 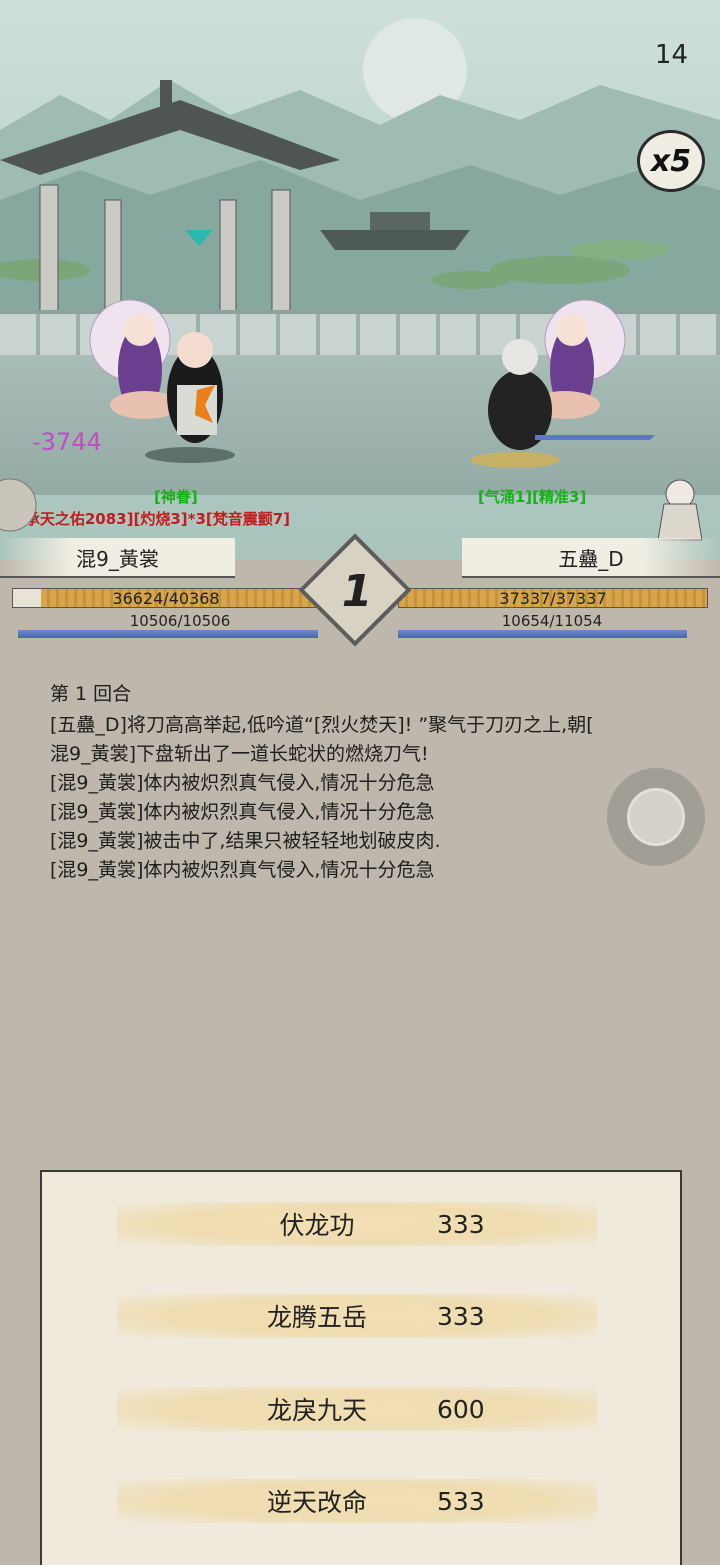 I want to click on enemy-mp-text: 10654/11054, so click(x=552, y=621).